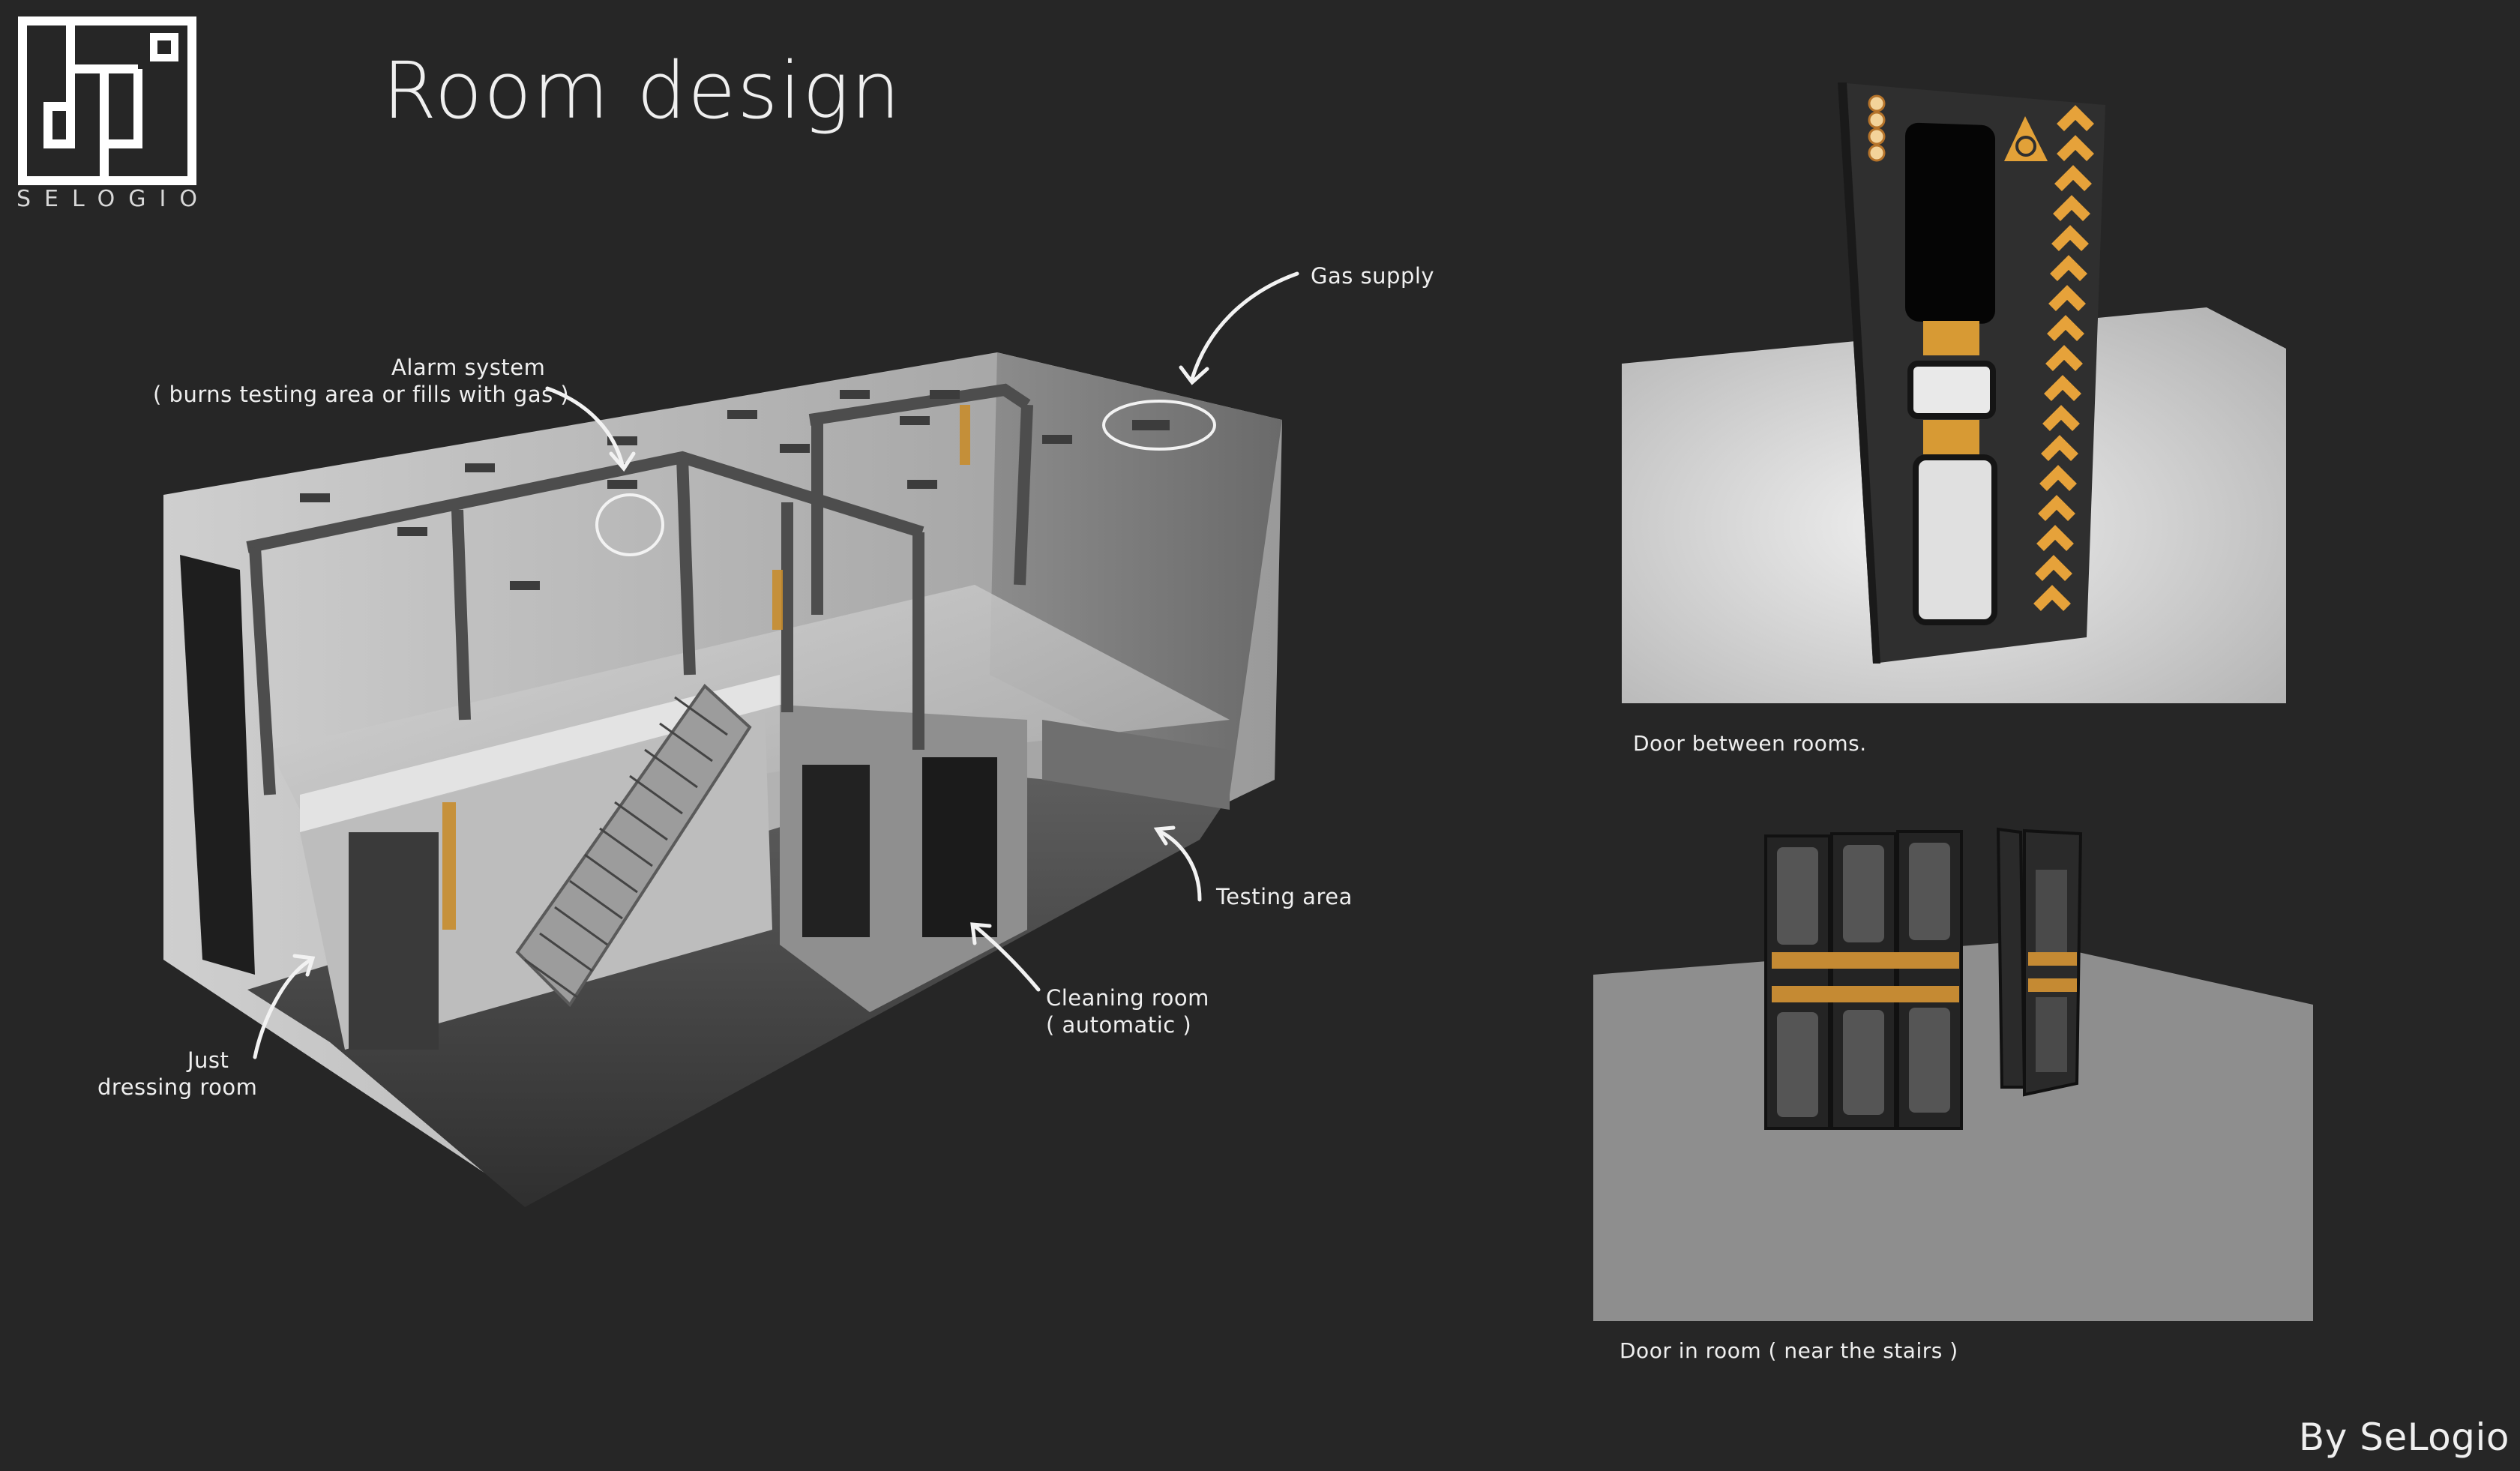 The width and height of the screenshot is (2520, 1471). What do you see at coordinates (1954, 393) in the screenshot?
I see `door-between-rooms-render` at bounding box center [1954, 393].